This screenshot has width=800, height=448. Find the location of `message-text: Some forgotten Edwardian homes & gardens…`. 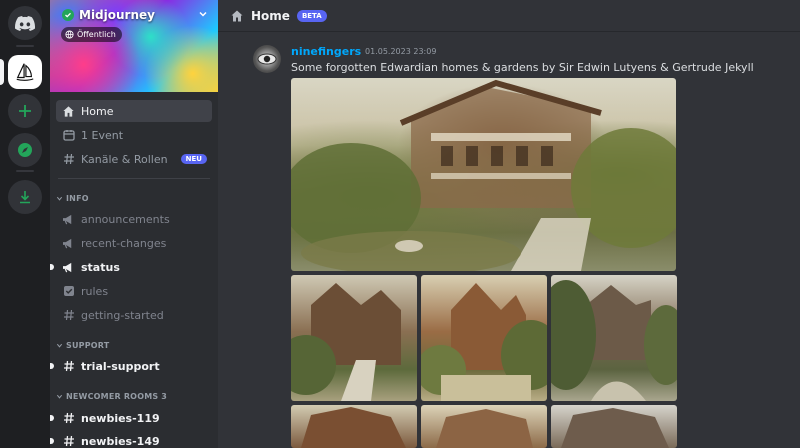

message-text: Some forgotten Edwardian homes & gardens… is located at coordinates (522, 67).